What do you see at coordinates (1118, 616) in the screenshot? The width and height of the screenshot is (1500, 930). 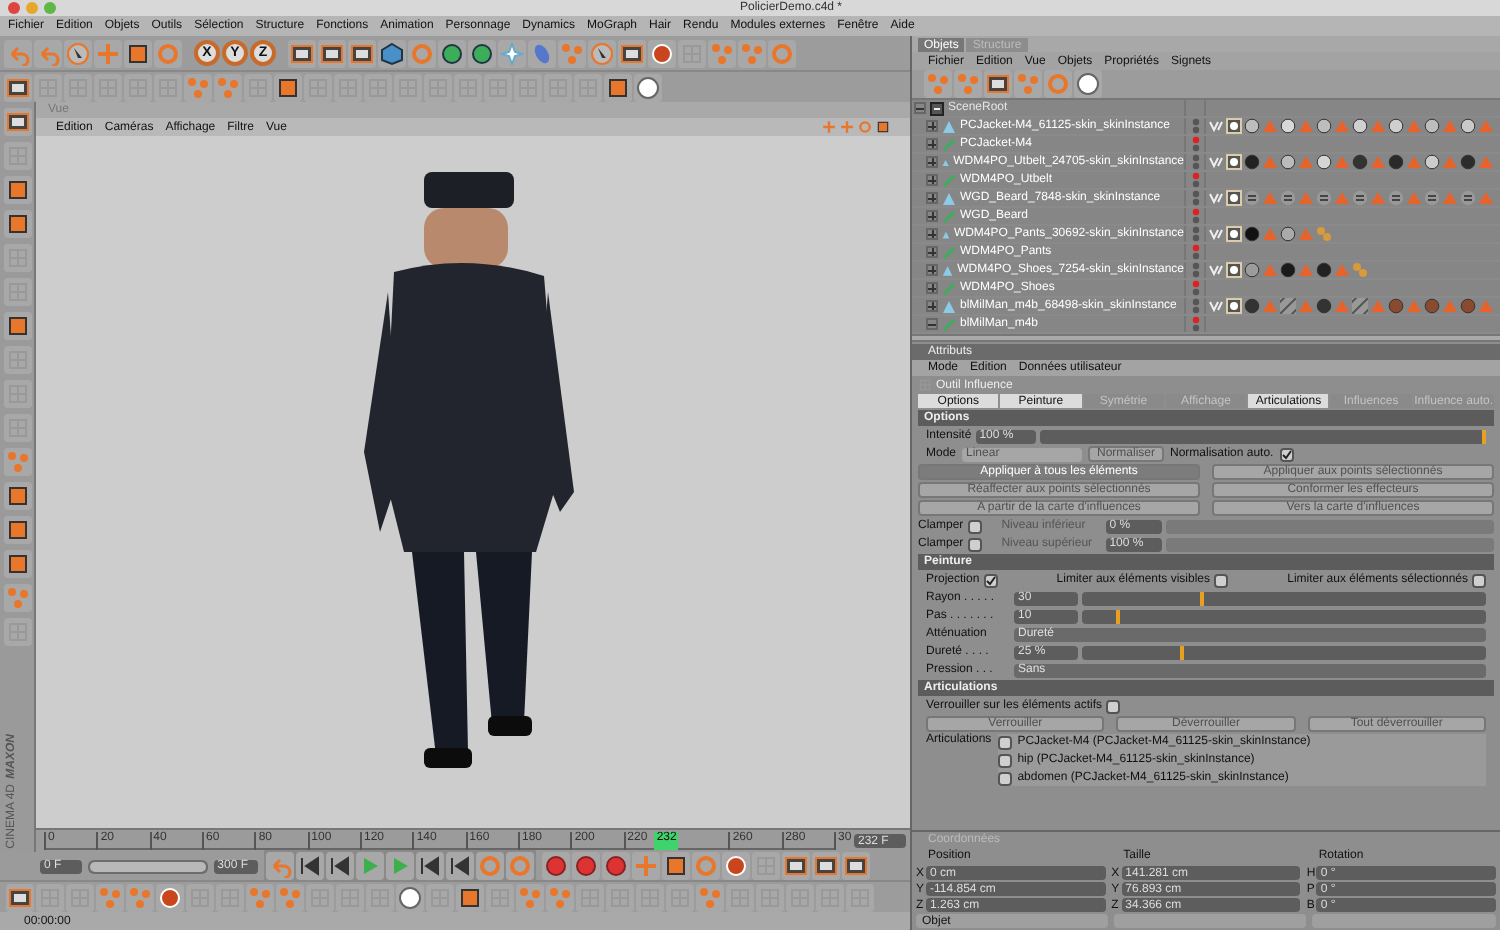 I see `slider-thumb` at bounding box center [1118, 616].